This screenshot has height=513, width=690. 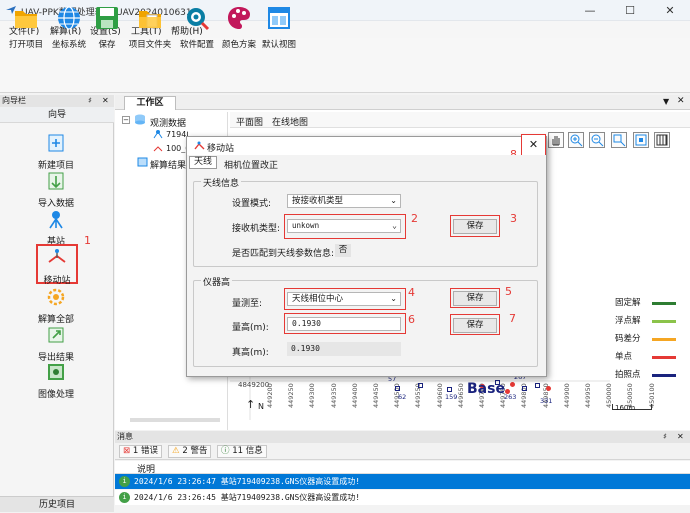 What do you see at coordinates (354, 395) in the screenshot?
I see `x-tick-label: 449400` at bounding box center [354, 395].